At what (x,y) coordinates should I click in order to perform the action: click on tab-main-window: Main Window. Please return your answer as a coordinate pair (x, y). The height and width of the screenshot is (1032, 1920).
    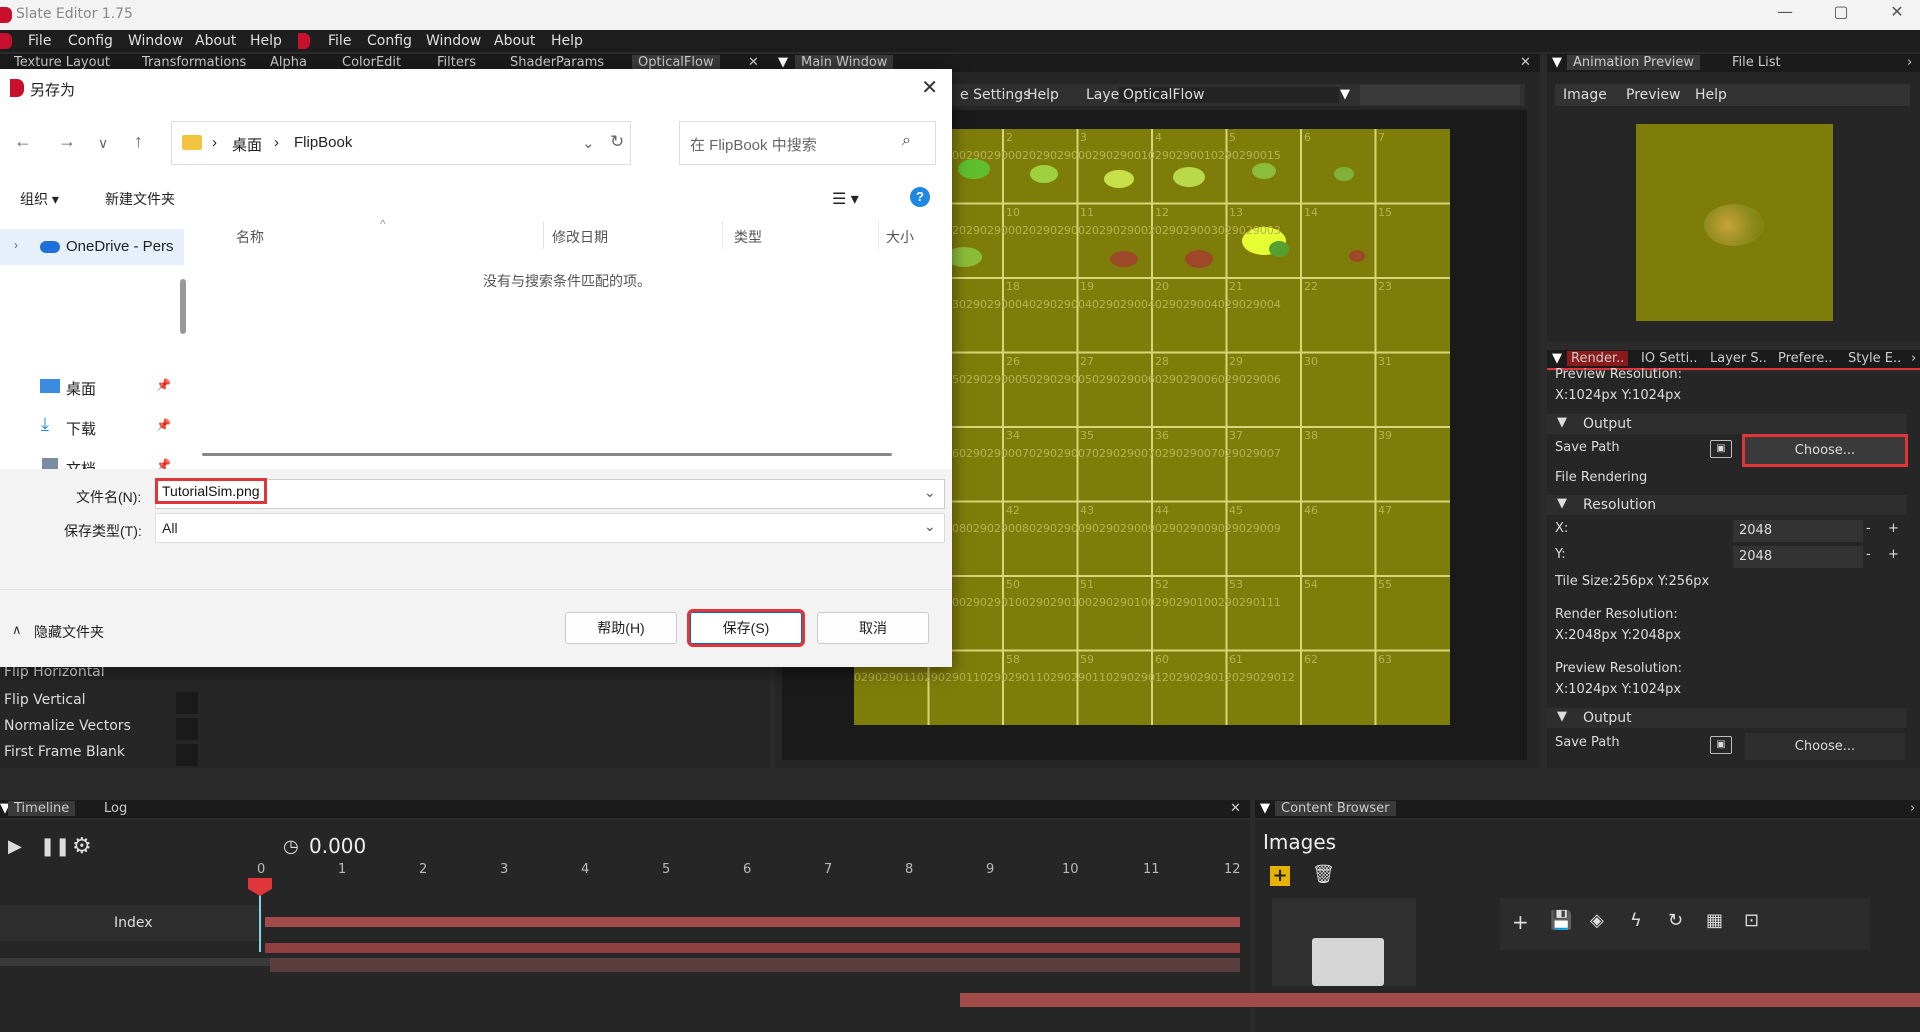
    Looking at the image, I should click on (844, 62).